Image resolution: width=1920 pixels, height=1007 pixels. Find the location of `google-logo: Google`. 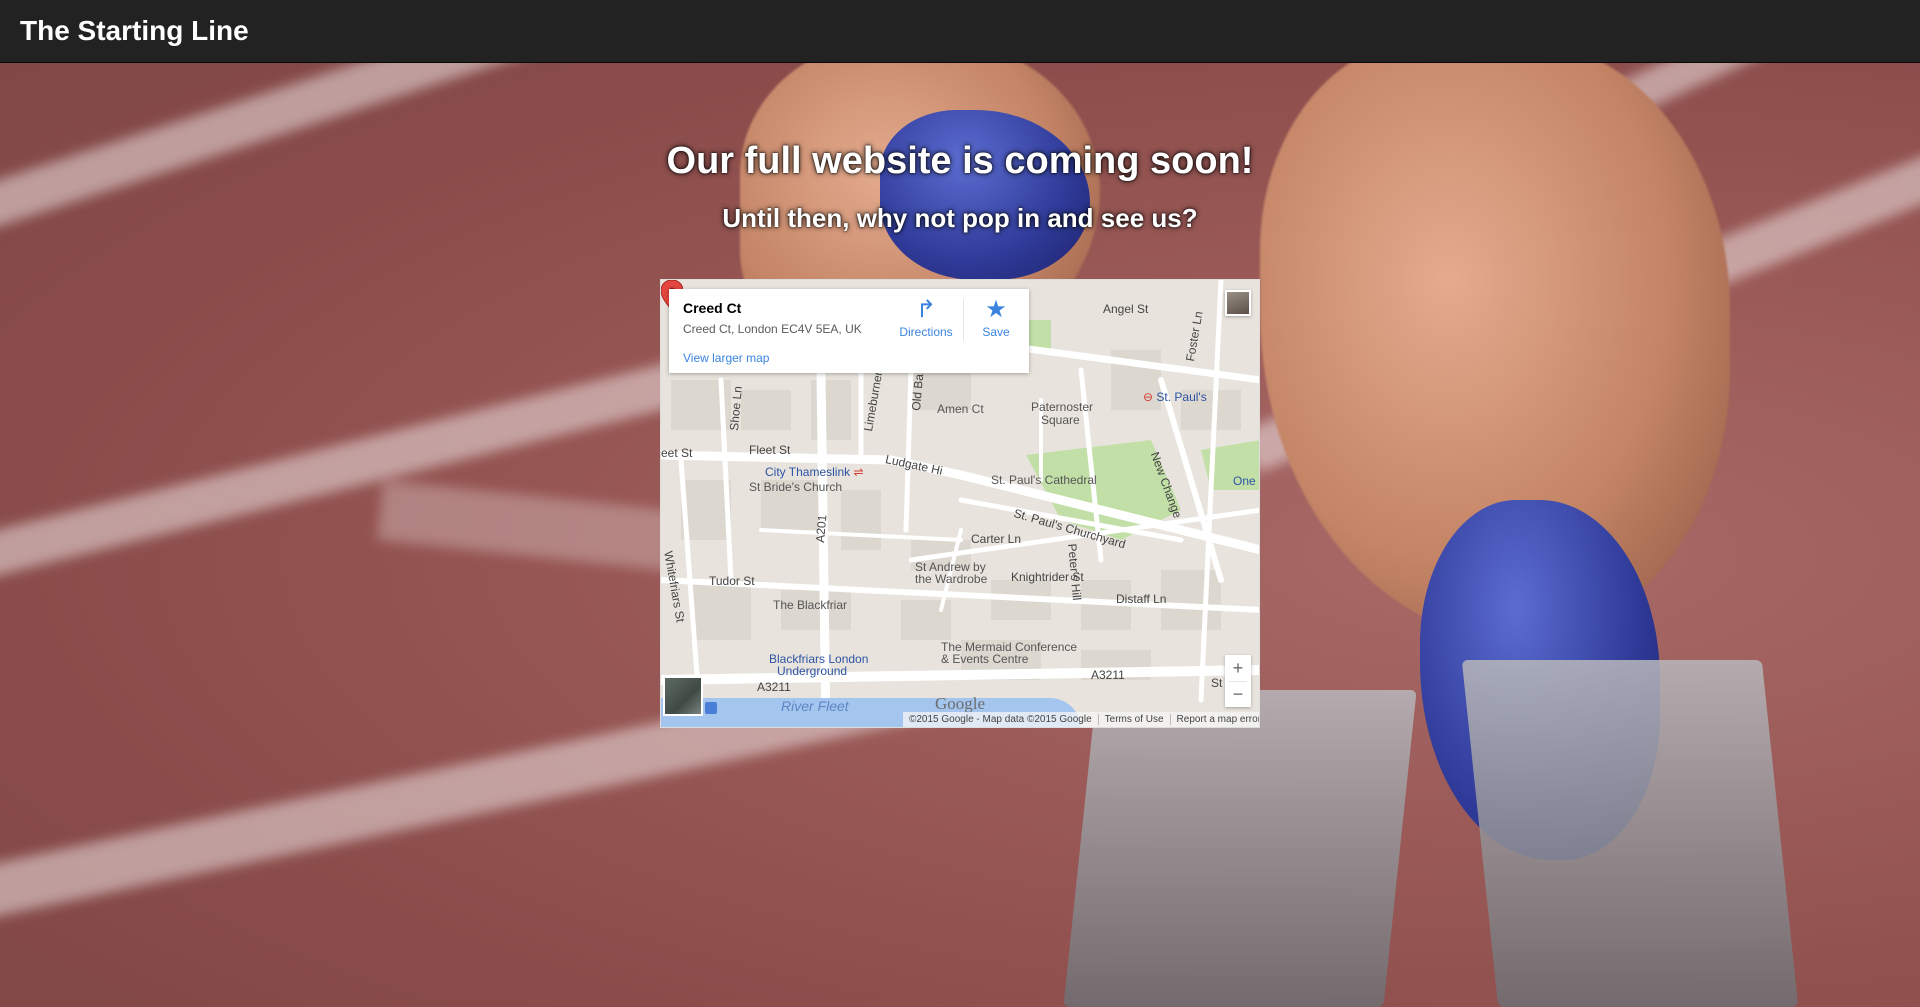

google-logo: Google is located at coordinates (960, 703).